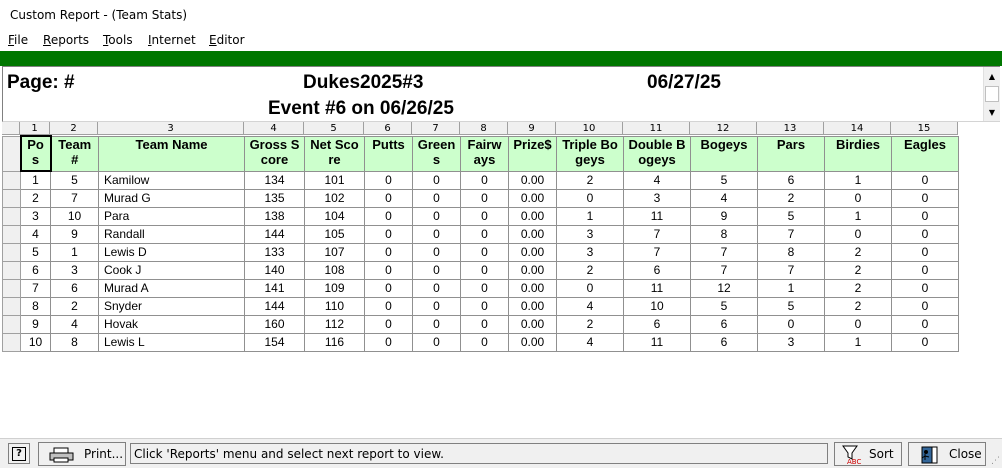 This screenshot has height=468, width=1002. Describe the element at coordinates (274, 270) in the screenshot. I see `table-cell: 140` at that location.